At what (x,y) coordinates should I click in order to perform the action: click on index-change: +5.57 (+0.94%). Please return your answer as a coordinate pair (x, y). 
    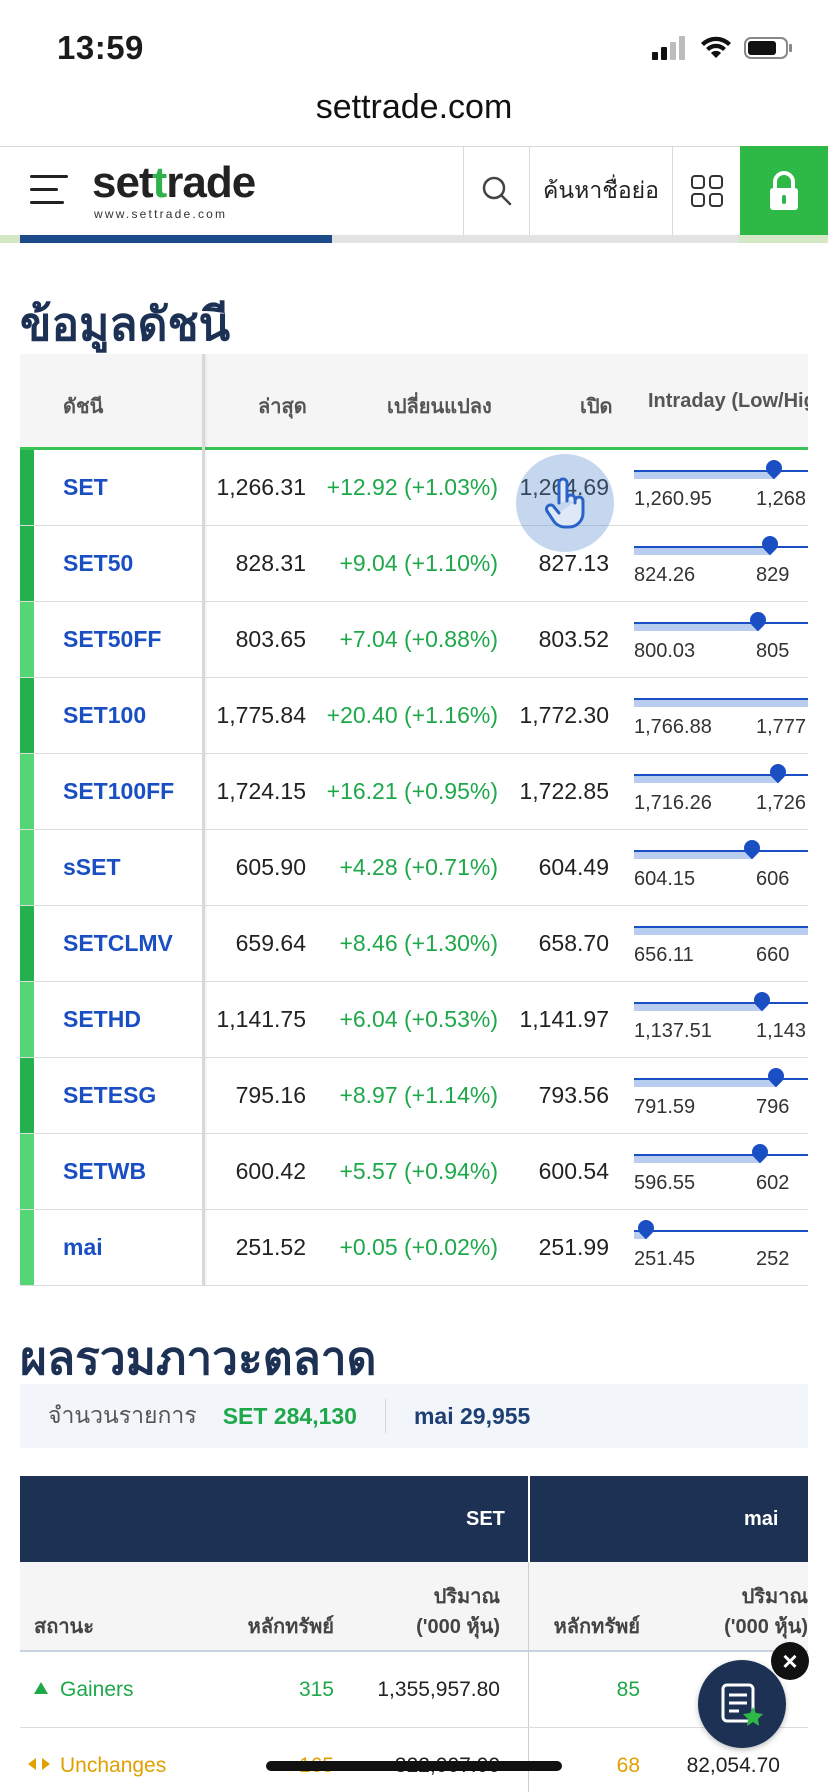
    Looking at the image, I should click on (418, 1171).